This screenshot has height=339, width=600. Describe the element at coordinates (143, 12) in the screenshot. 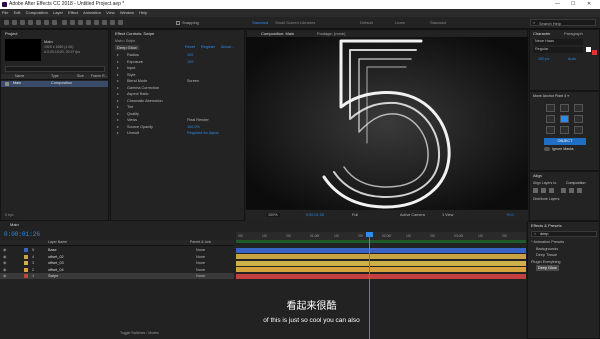

I see `menu-help: Help` at that location.